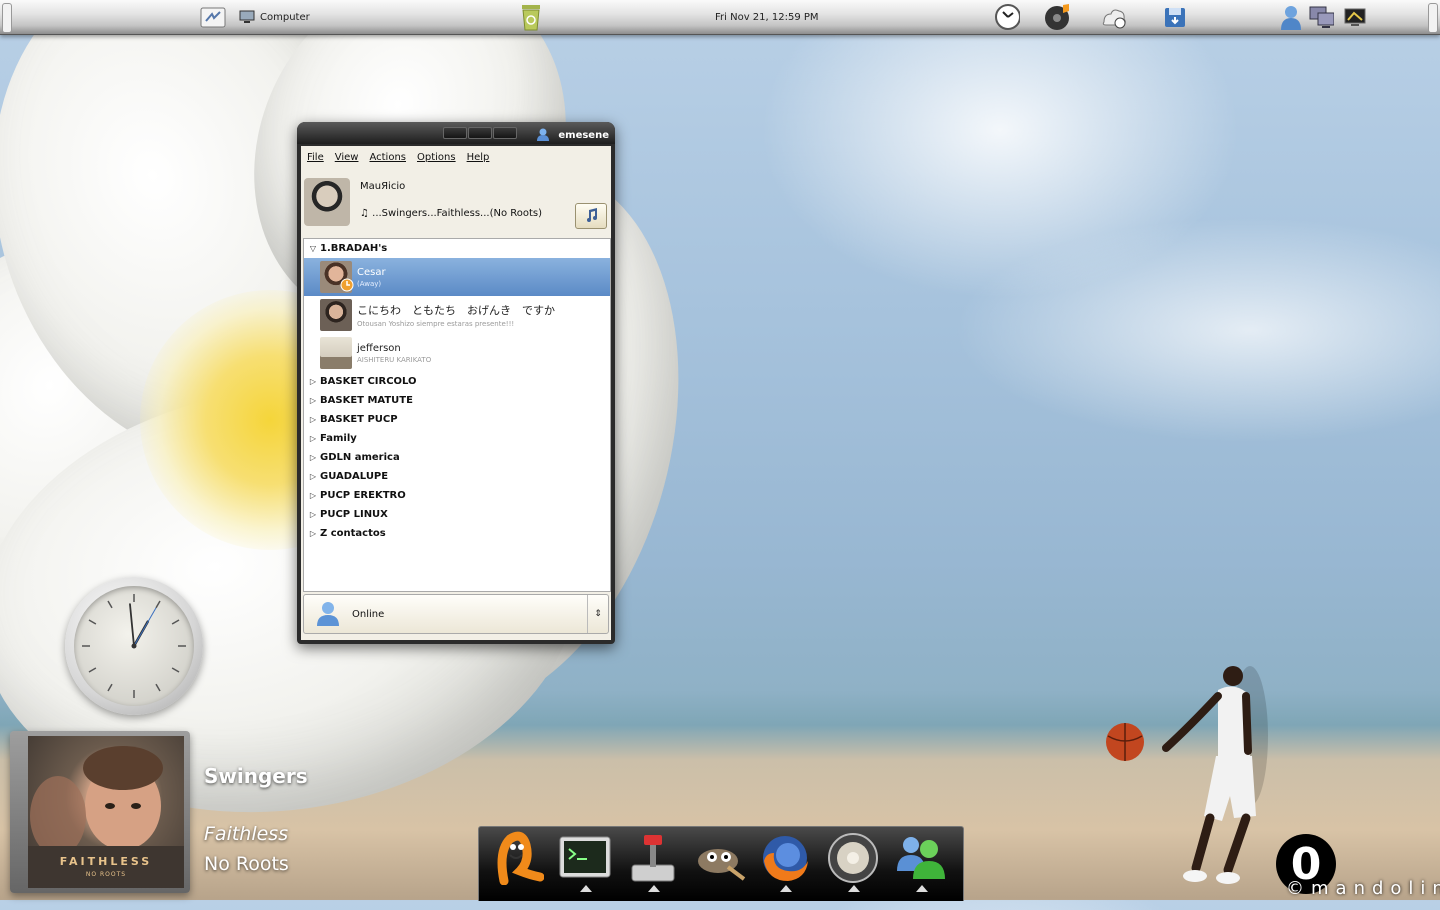 The width and height of the screenshot is (1440, 910). Describe the element at coordinates (457, 476) in the screenshot. I see `group-header: ▷ GUADALUPE` at that location.